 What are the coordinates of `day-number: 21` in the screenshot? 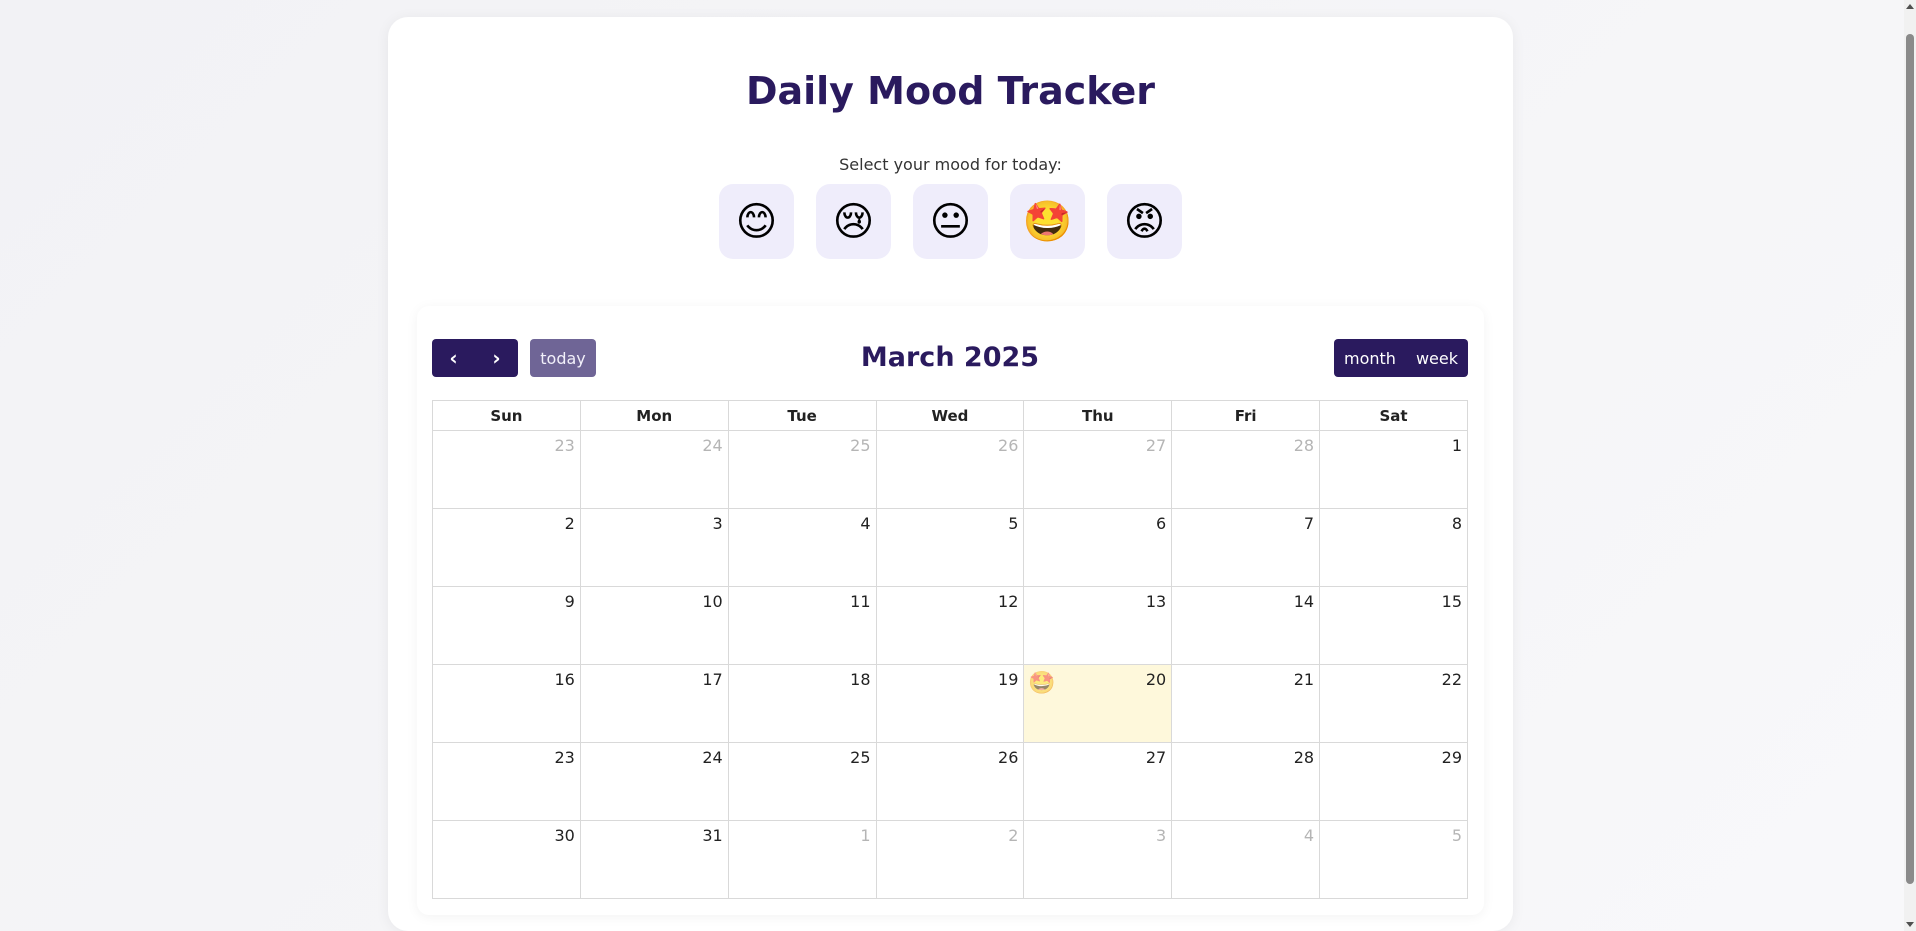 It's located at (1304, 679).